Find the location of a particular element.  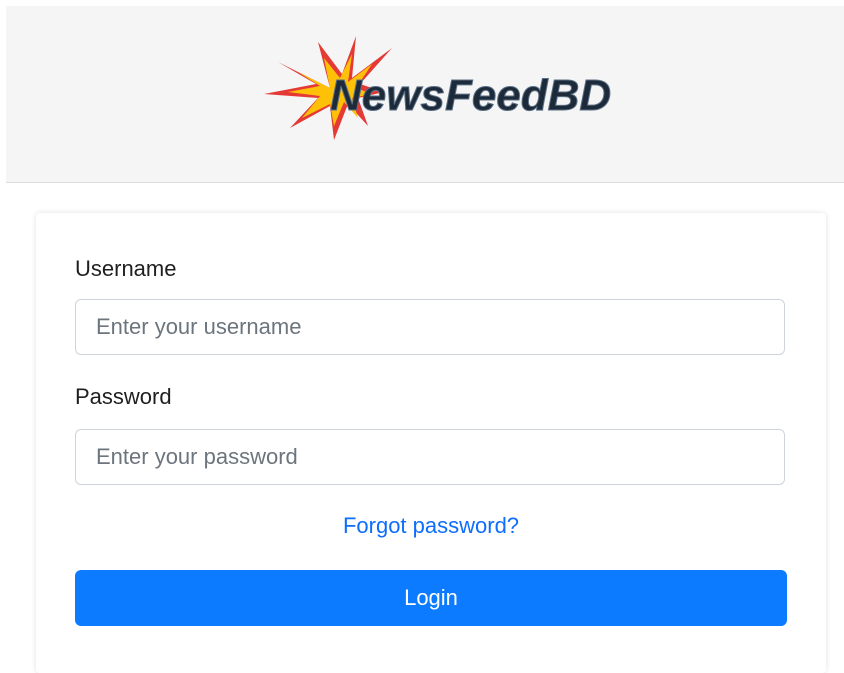

site-logo: NewsFeedBD is located at coordinates (450, 89).